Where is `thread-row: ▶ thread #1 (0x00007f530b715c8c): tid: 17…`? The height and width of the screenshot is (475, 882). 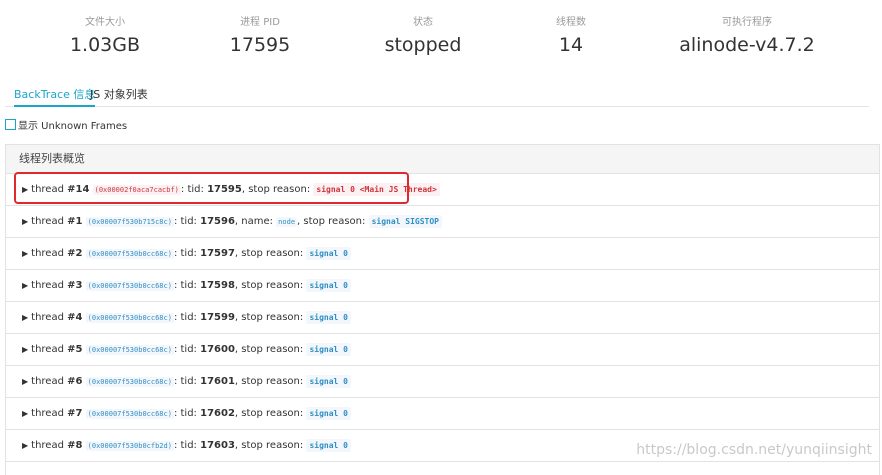
thread-row: ▶ thread #1 (0x00007f530b715c8c): tid: 17… is located at coordinates (442, 222).